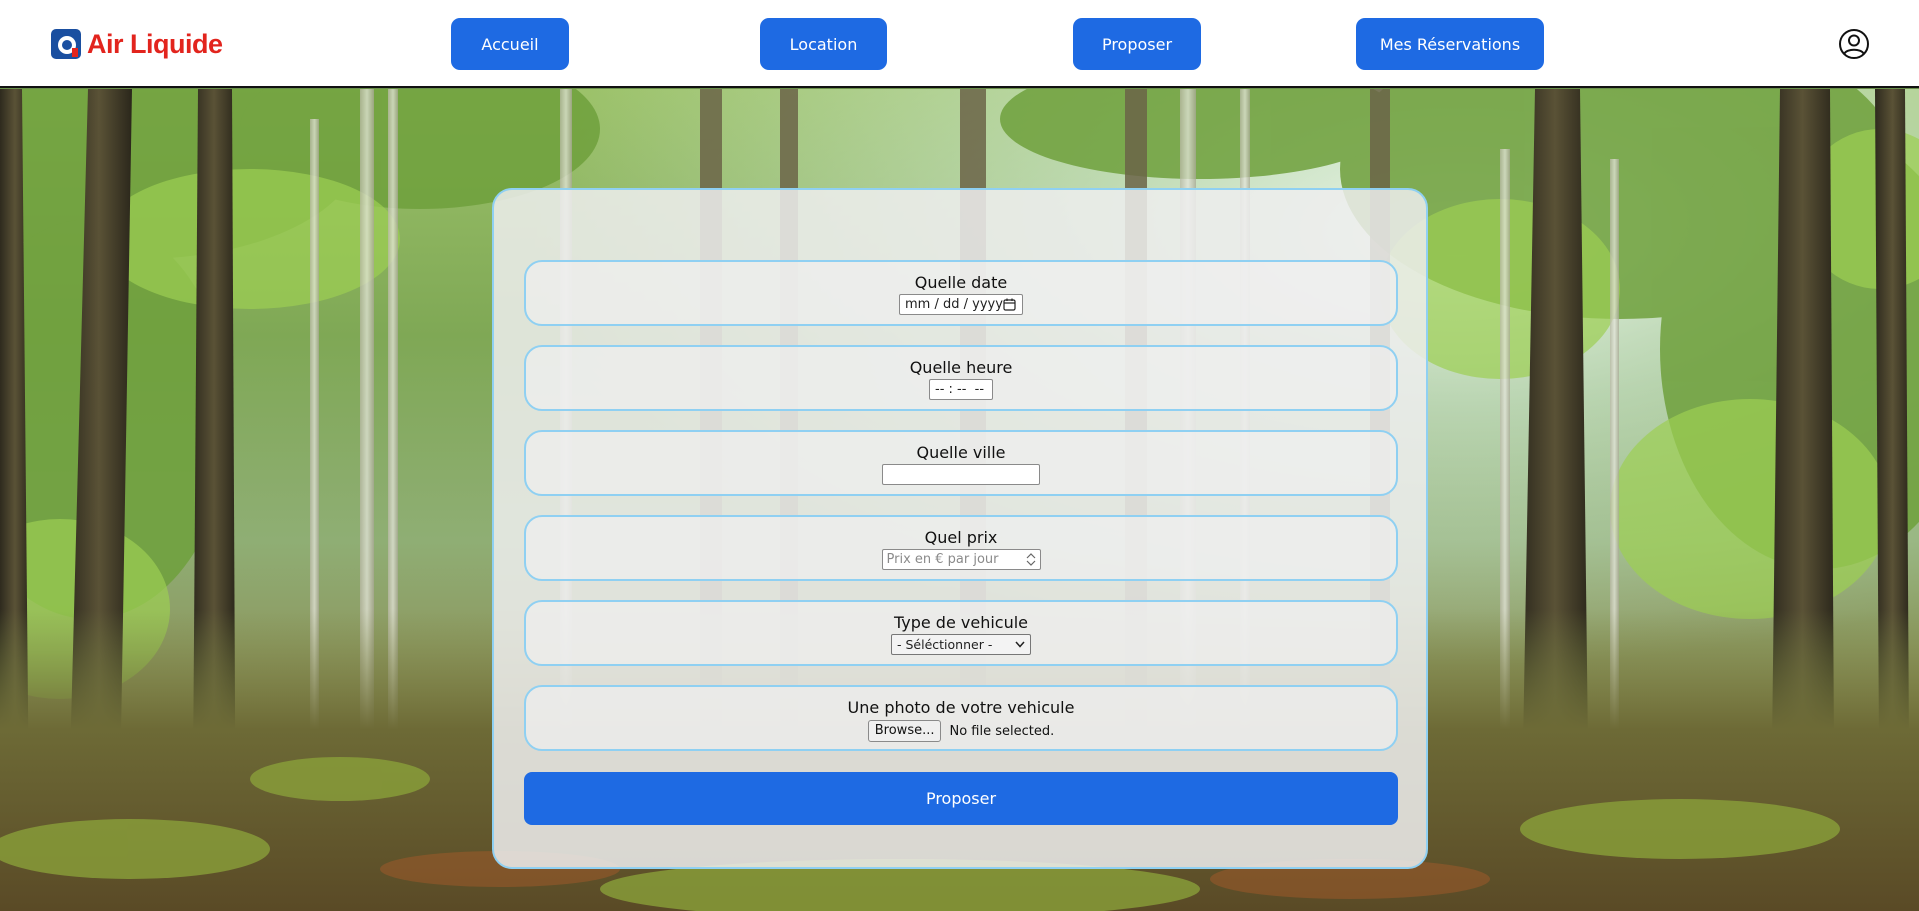 This screenshot has width=1919, height=911. What do you see at coordinates (961, 367) in the screenshot?
I see `time-label: Quelle heure` at bounding box center [961, 367].